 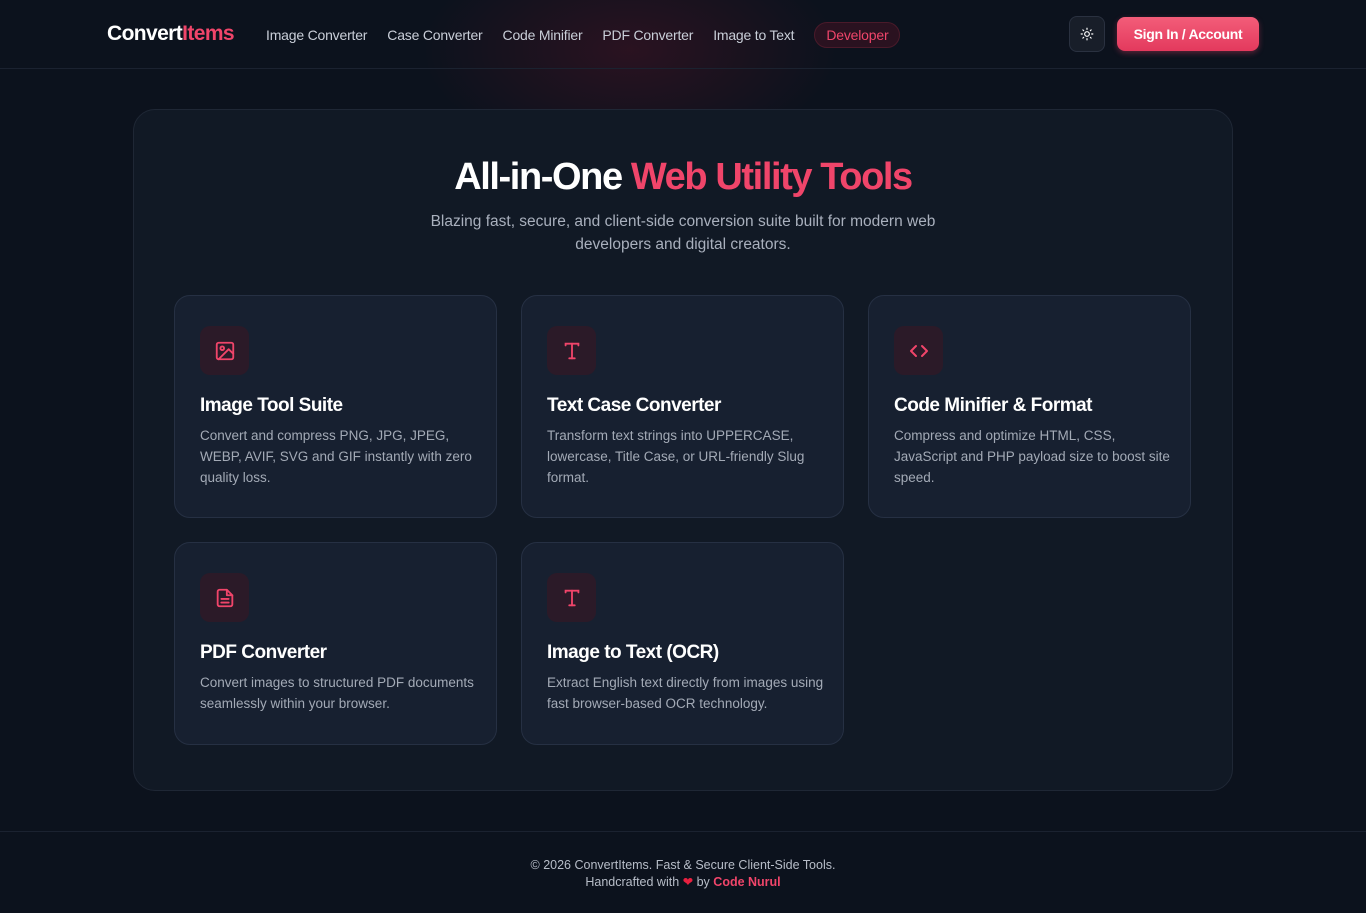 What do you see at coordinates (434, 35) in the screenshot?
I see `nav-case-converter: Case Converter` at bounding box center [434, 35].